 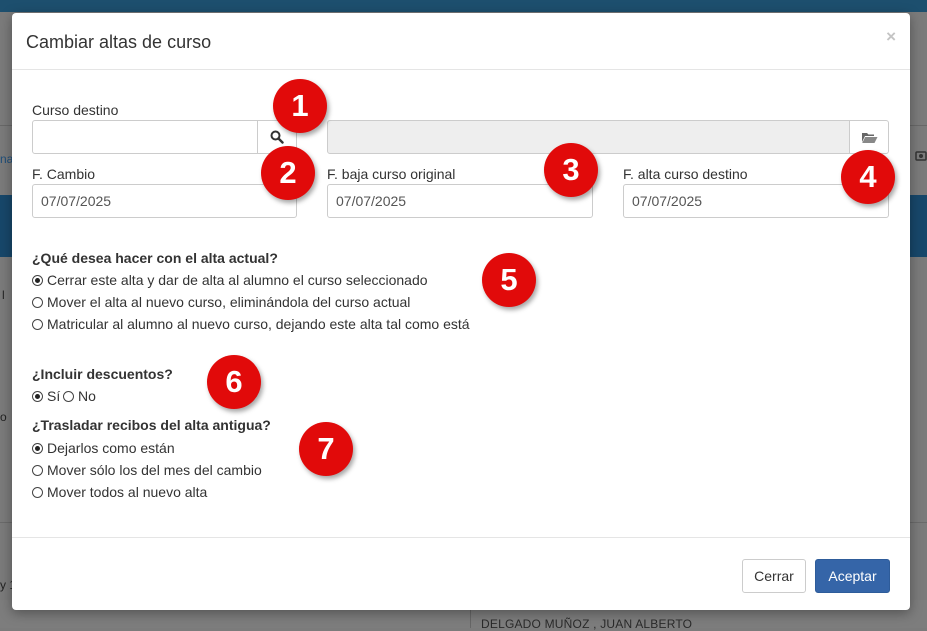 I want to click on modal-header: Cambiar altas de curso ×, so click(x=461, y=41).